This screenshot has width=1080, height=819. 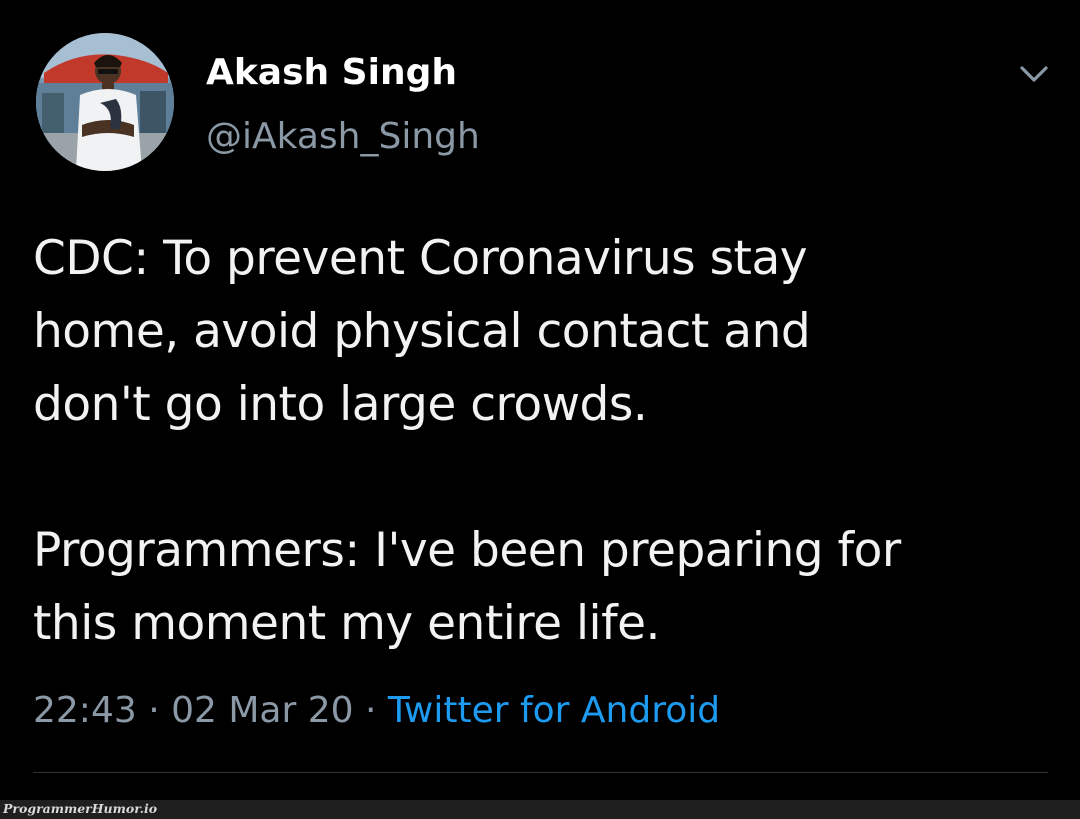 What do you see at coordinates (554, 710) in the screenshot?
I see `tweet-source-link: Twitter for Android` at bounding box center [554, 710].